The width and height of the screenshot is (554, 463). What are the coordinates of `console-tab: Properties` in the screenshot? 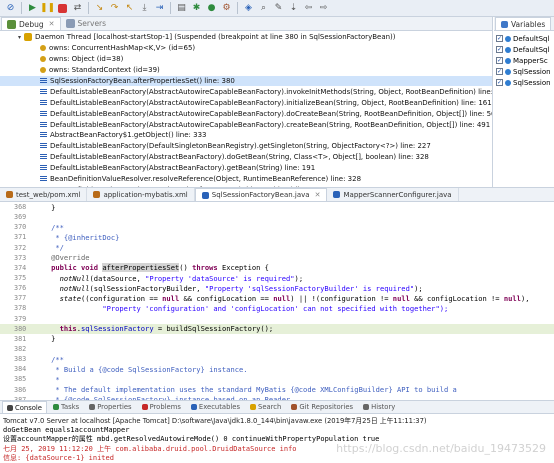 It's located at (110, 407).